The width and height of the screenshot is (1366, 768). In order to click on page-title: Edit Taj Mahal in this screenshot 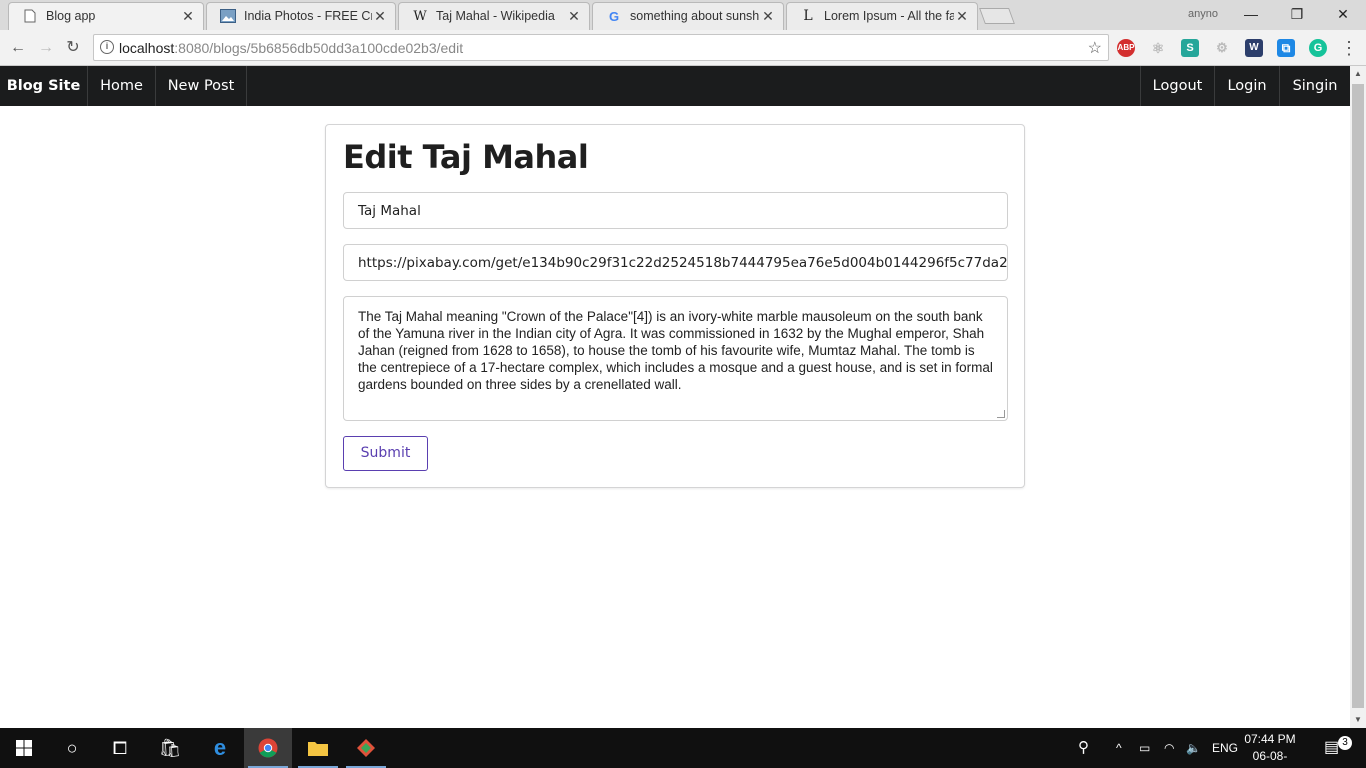, I will do `click(466, 157)`.